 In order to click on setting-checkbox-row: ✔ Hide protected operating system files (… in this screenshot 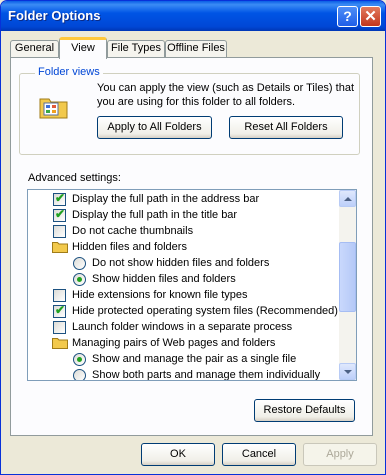, I will do `click(183, 311)`.